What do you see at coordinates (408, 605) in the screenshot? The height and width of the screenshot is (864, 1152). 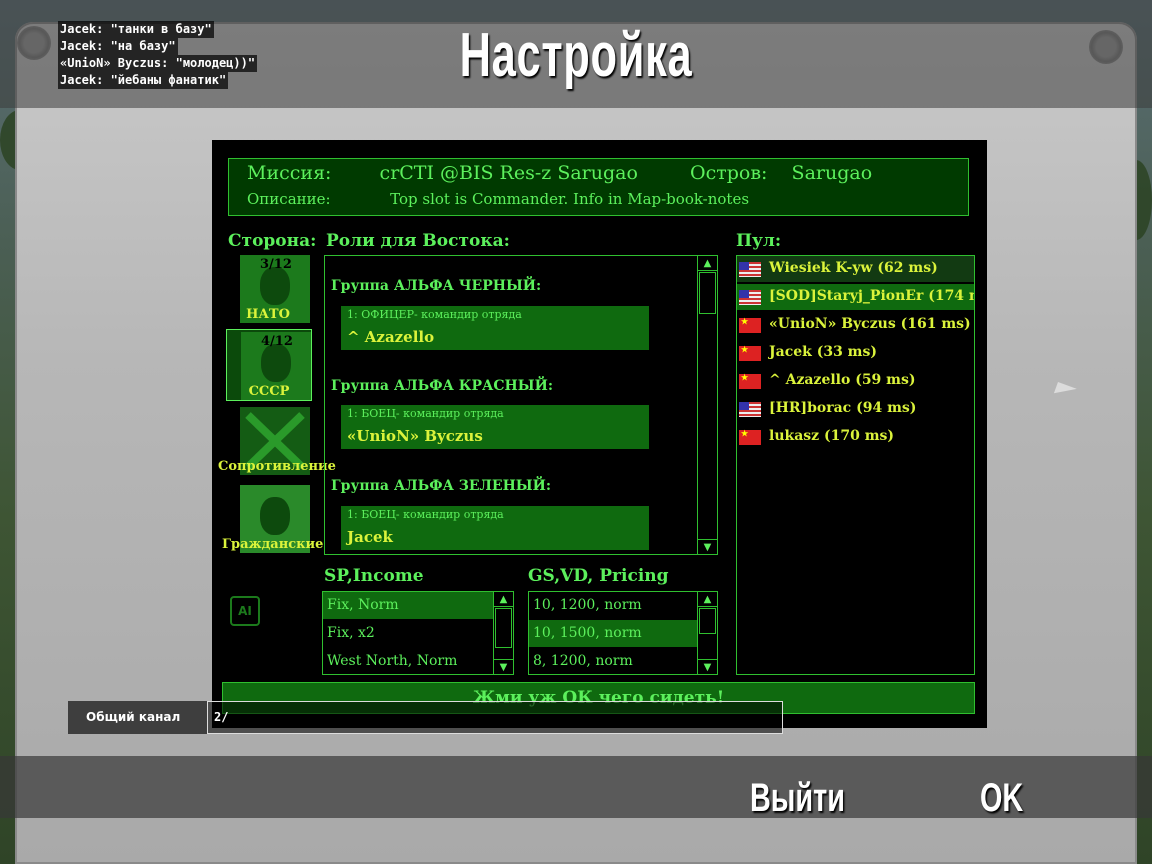 I see `list-item: Fix, Norm` at bounding box center [408, 605].